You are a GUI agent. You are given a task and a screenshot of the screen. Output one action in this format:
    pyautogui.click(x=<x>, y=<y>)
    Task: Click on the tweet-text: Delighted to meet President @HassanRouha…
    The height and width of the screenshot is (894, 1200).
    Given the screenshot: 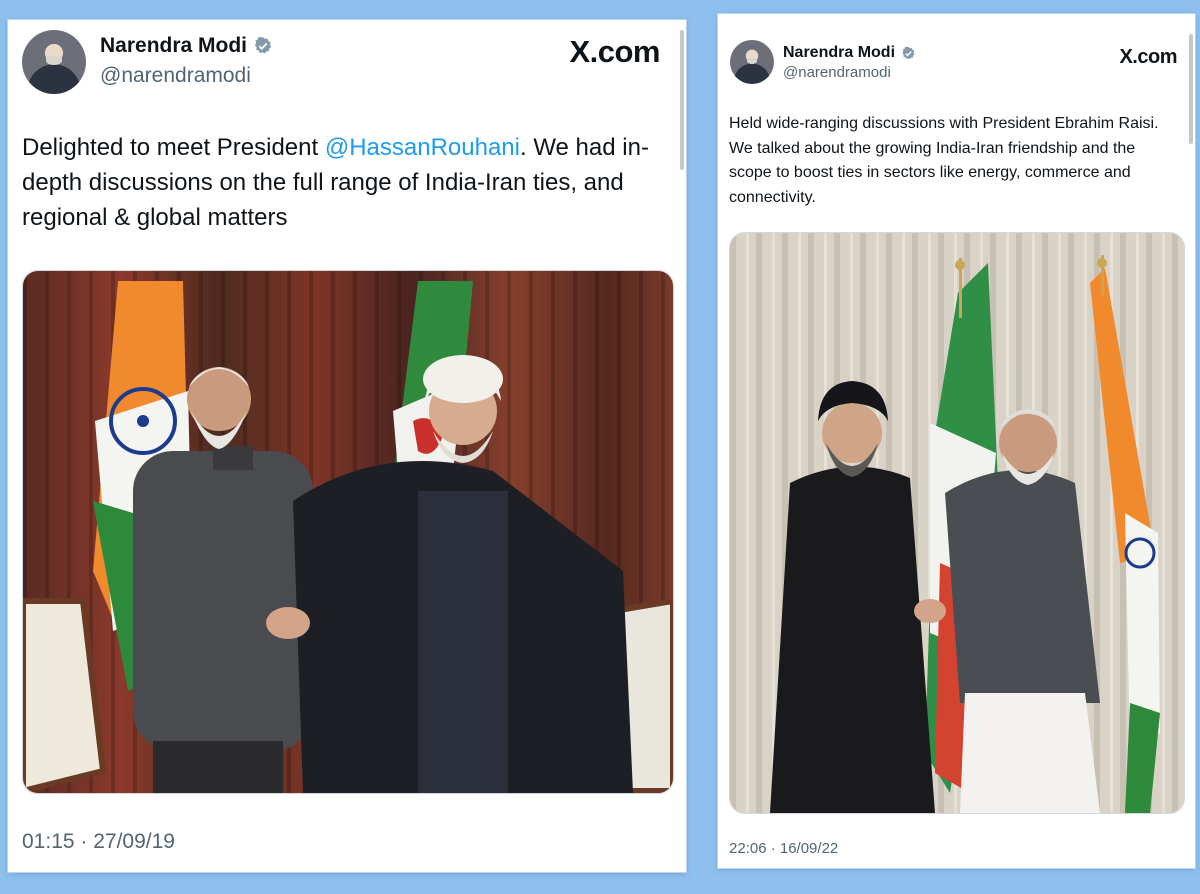 What is the action you would take?
    pyautogui.click(x=347, y=182)
    